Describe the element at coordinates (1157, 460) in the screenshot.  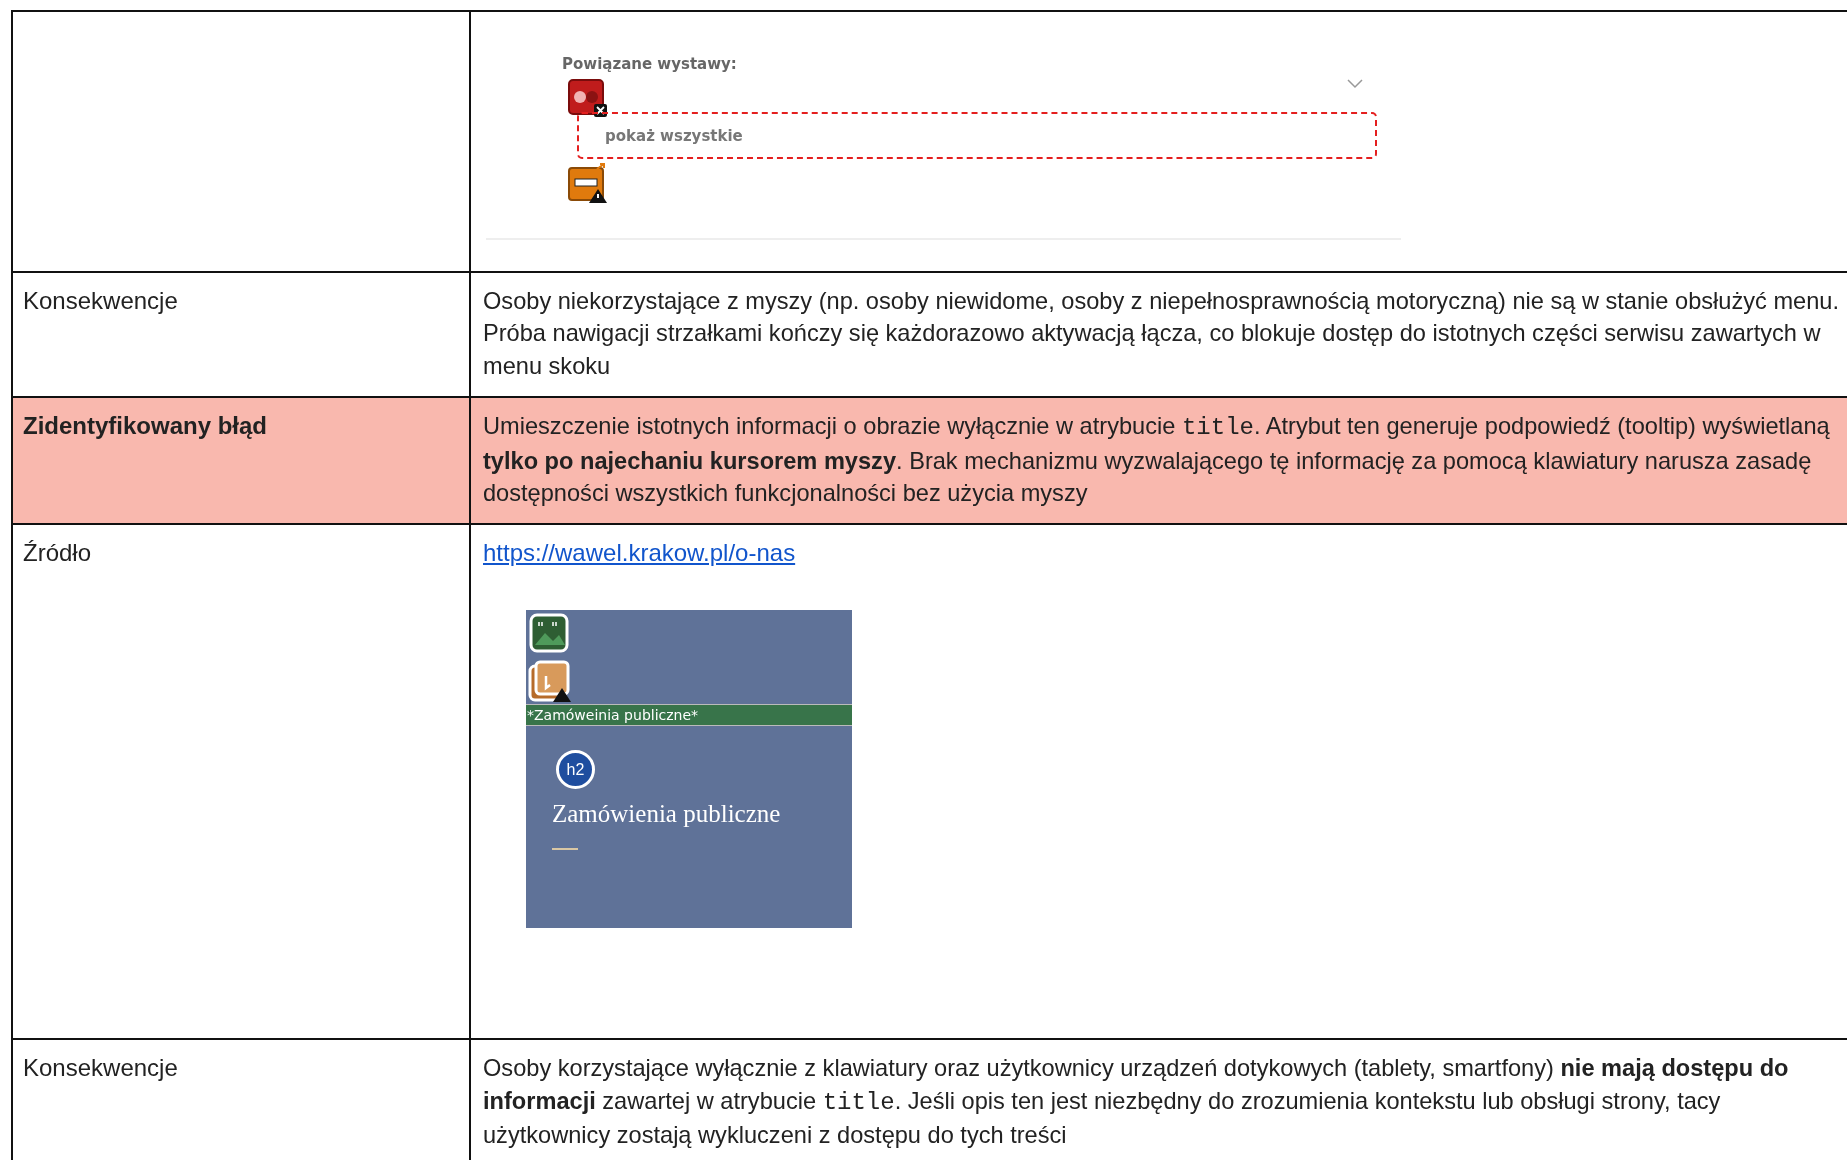
I see `paragraph-text: Umieszczenie istotnych informacji o obrazie wyłącznie w atrybucie title. Atrybut ten generuje podpowiedź (tooltip) wyświetlaną tylko po najechaniu kursorem myszy. Brak mechanizmu wyzwalającego tę informację za pomocą klawiatury narusza zasadę dostępności wszystkich funkcjonalności bez użycia myszy` at that location.